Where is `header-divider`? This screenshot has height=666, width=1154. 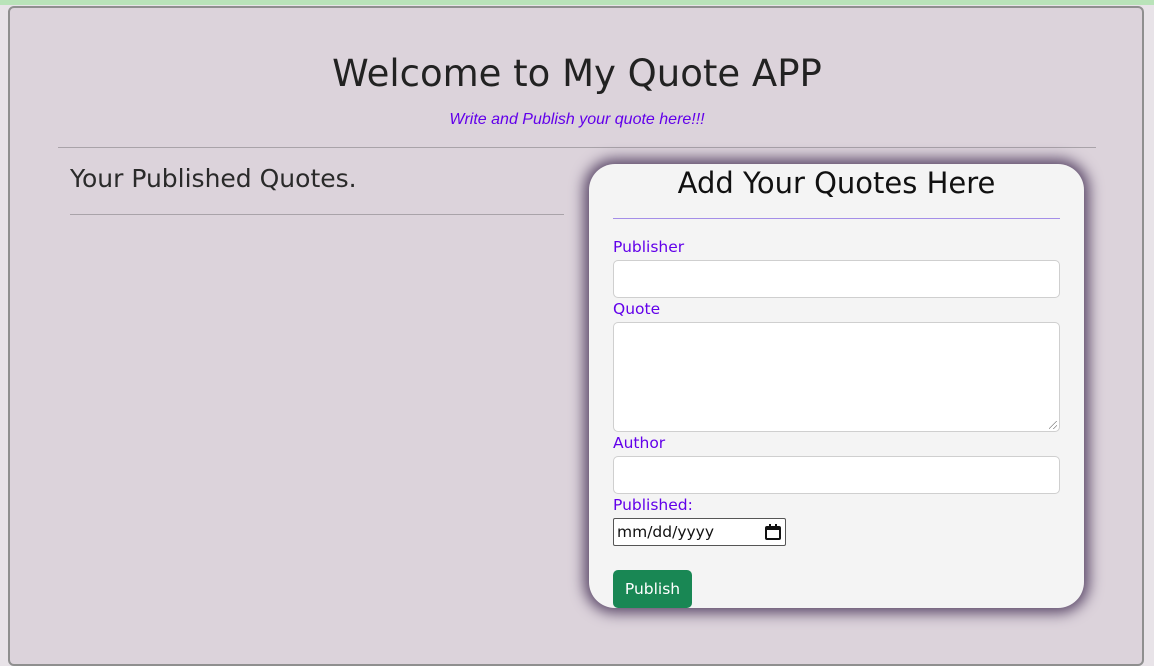
header-divider is located at coordinates (577, 147).